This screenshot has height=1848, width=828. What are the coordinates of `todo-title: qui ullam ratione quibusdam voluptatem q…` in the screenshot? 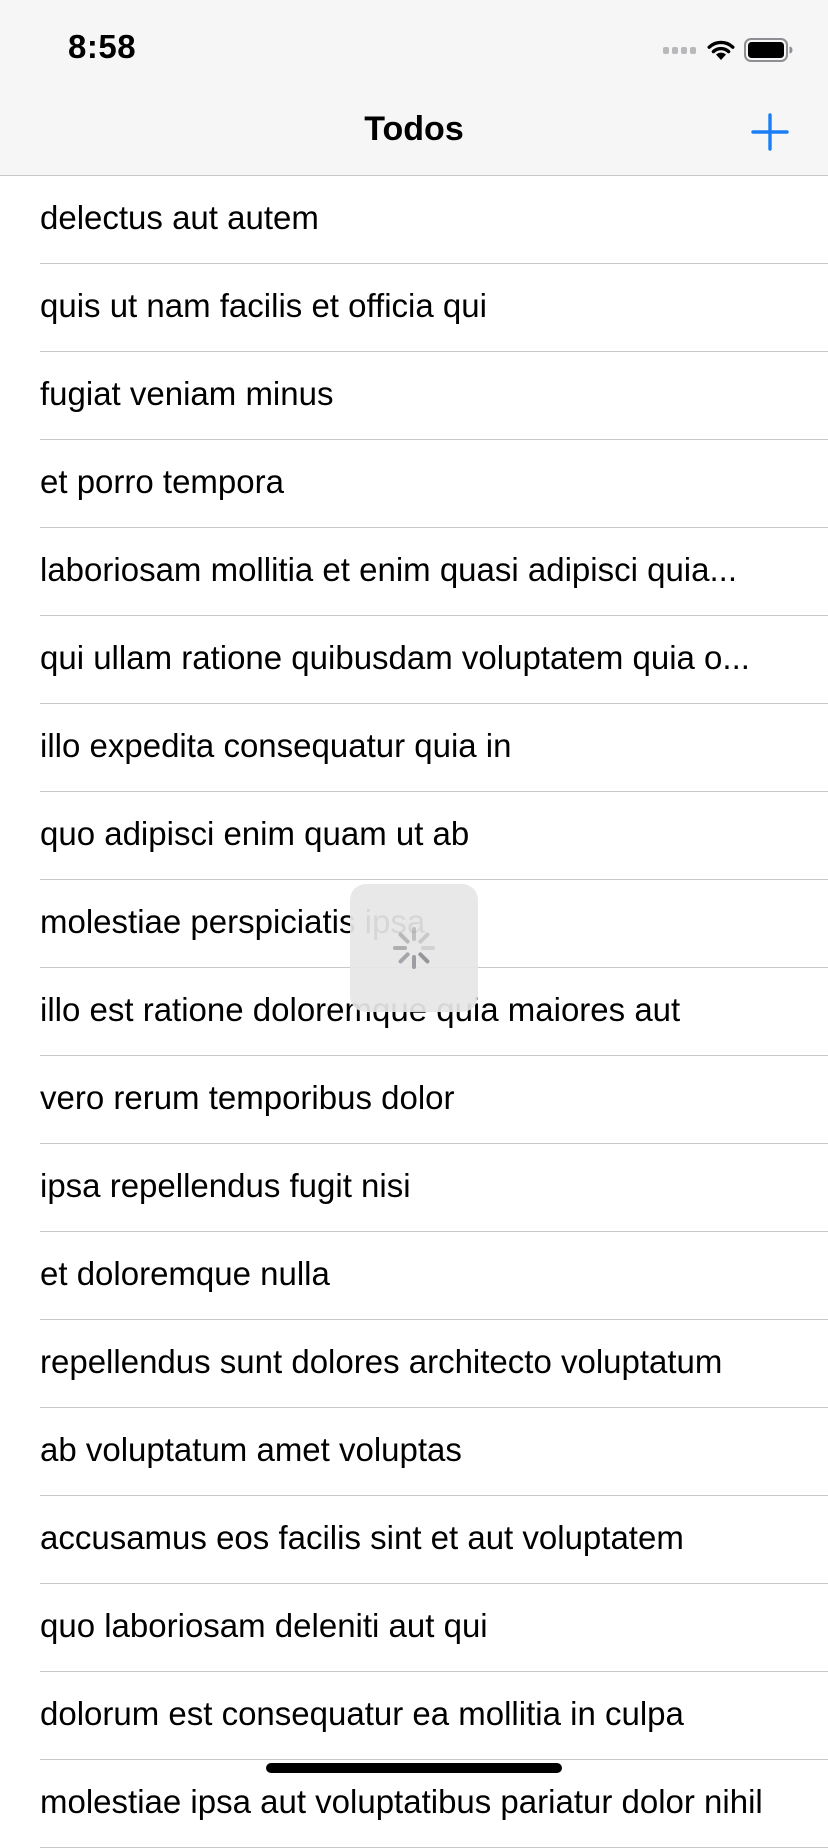 It's located at (395, 657).